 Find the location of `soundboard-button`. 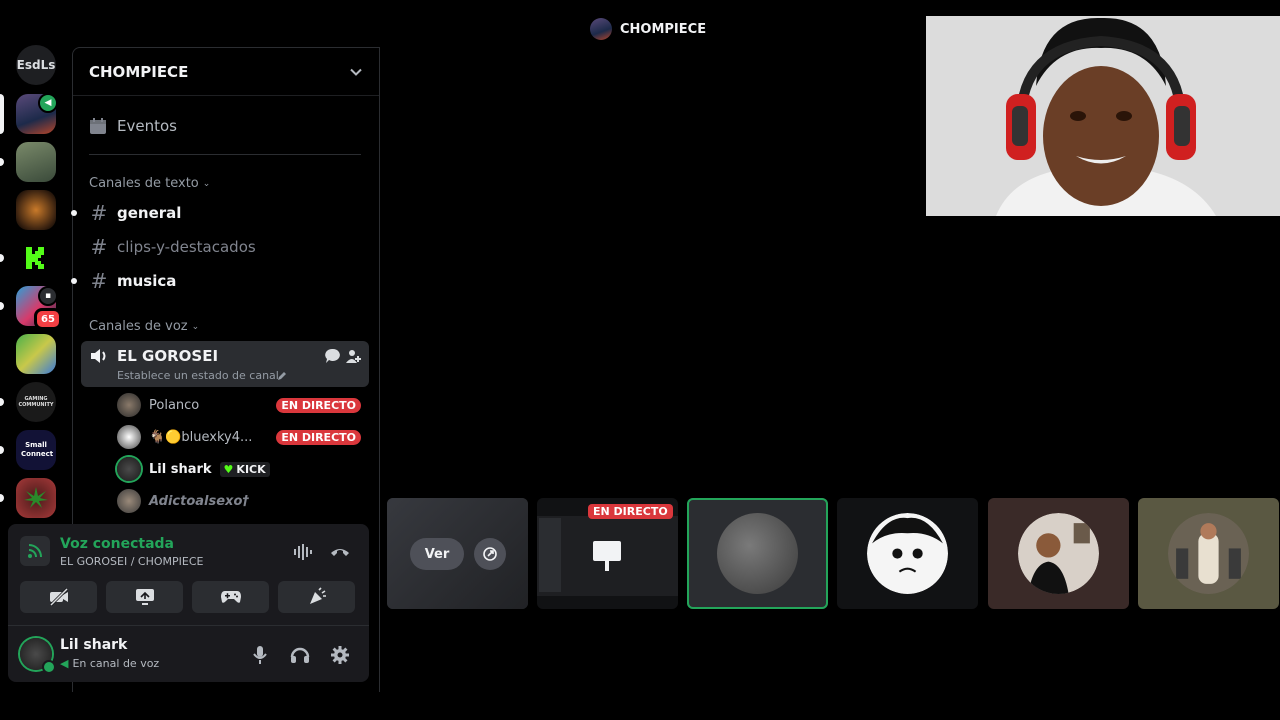

soundboard-button is located at coordinates (316, 597).